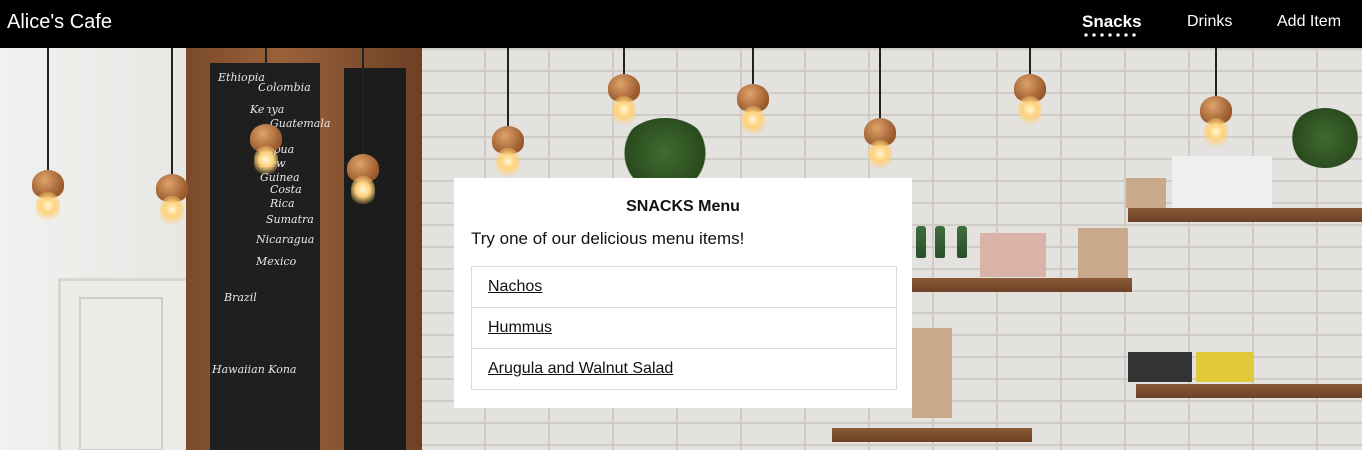 The width and height of the screenshot is (1362, 450). I want to click on navbar: Alice's Cafe Snacks Drinks Add Item, so click(681, 24).